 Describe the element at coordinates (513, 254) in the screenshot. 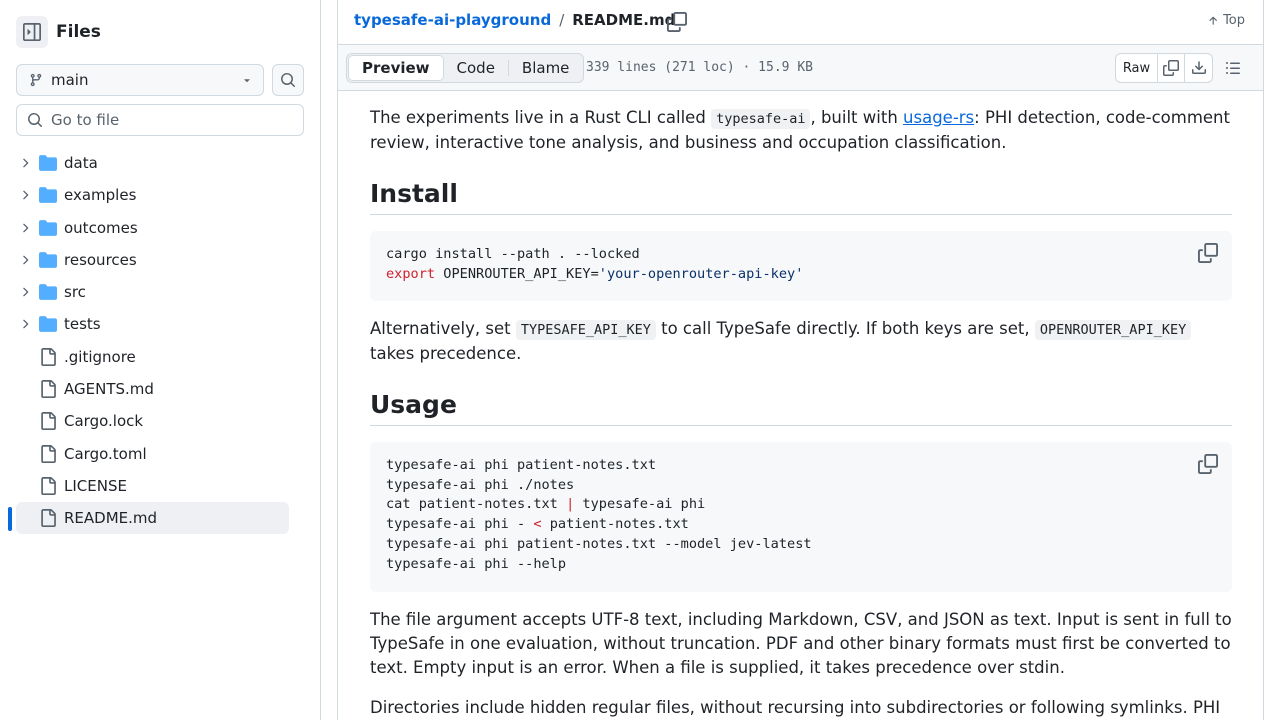

I see `code-line: cargo install --path . --locked` at that location.